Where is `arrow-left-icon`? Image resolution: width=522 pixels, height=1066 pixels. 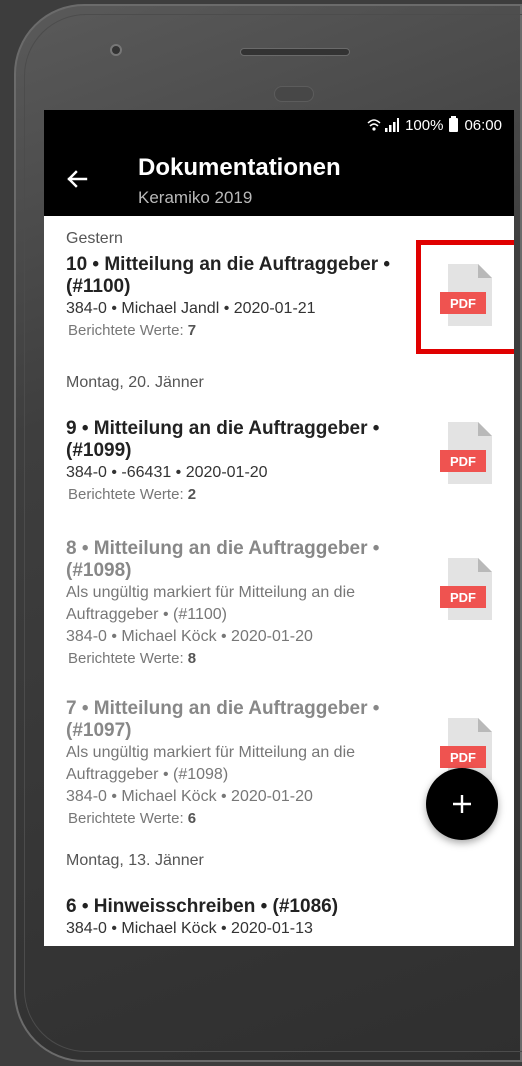
arrow-left-icon is located at coordinates (77, 179).